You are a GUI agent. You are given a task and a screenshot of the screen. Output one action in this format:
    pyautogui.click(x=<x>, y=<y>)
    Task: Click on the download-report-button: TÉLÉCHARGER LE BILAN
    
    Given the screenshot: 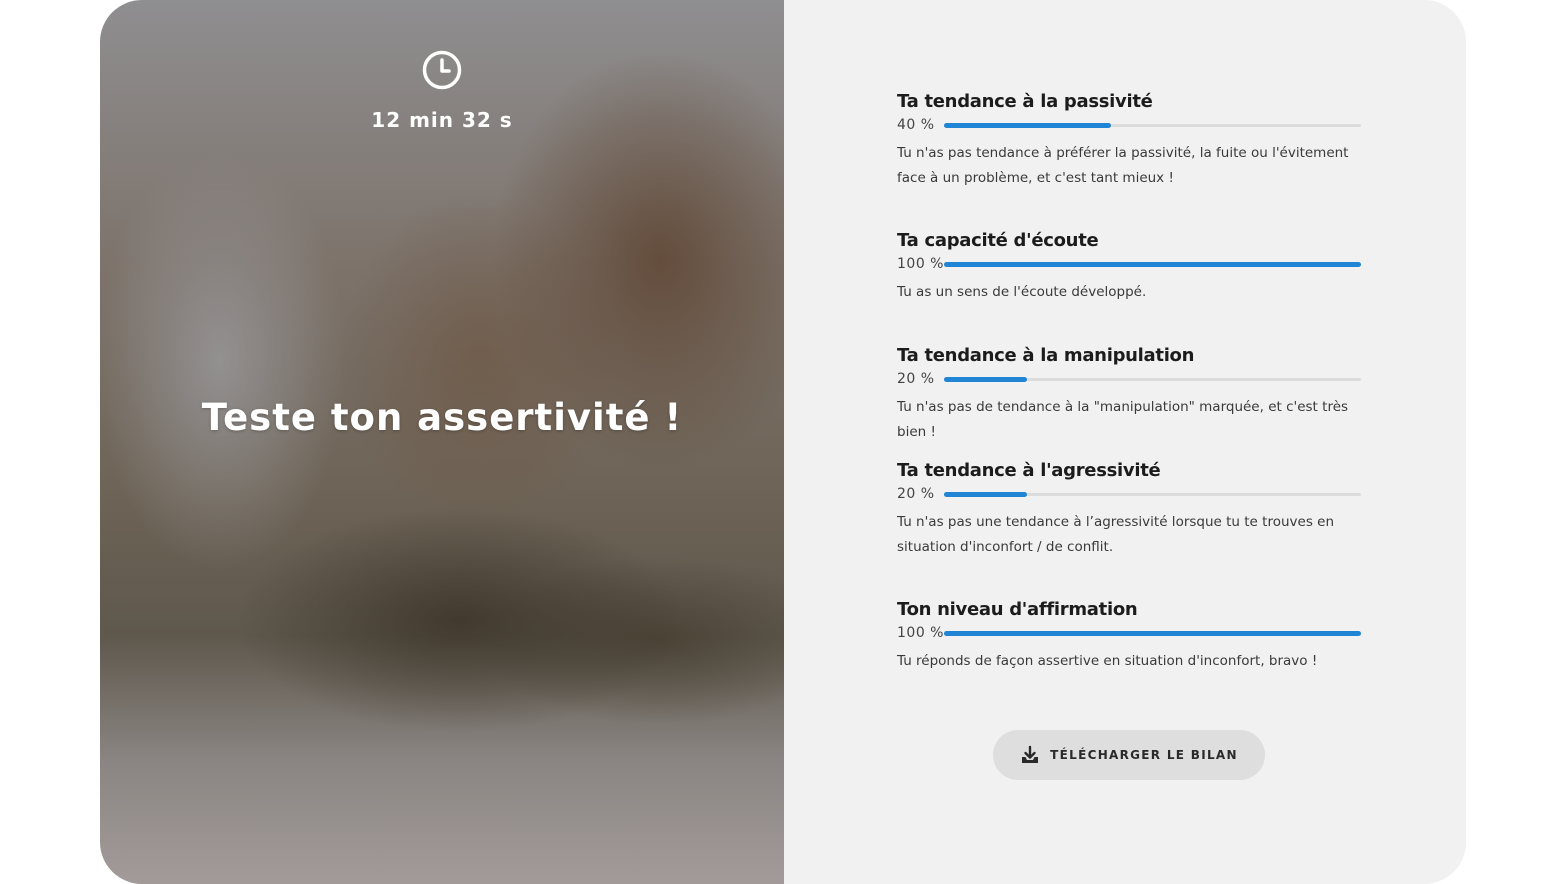 What is the action you would take?
    pyautogui.click(x=1129, y=755)
    